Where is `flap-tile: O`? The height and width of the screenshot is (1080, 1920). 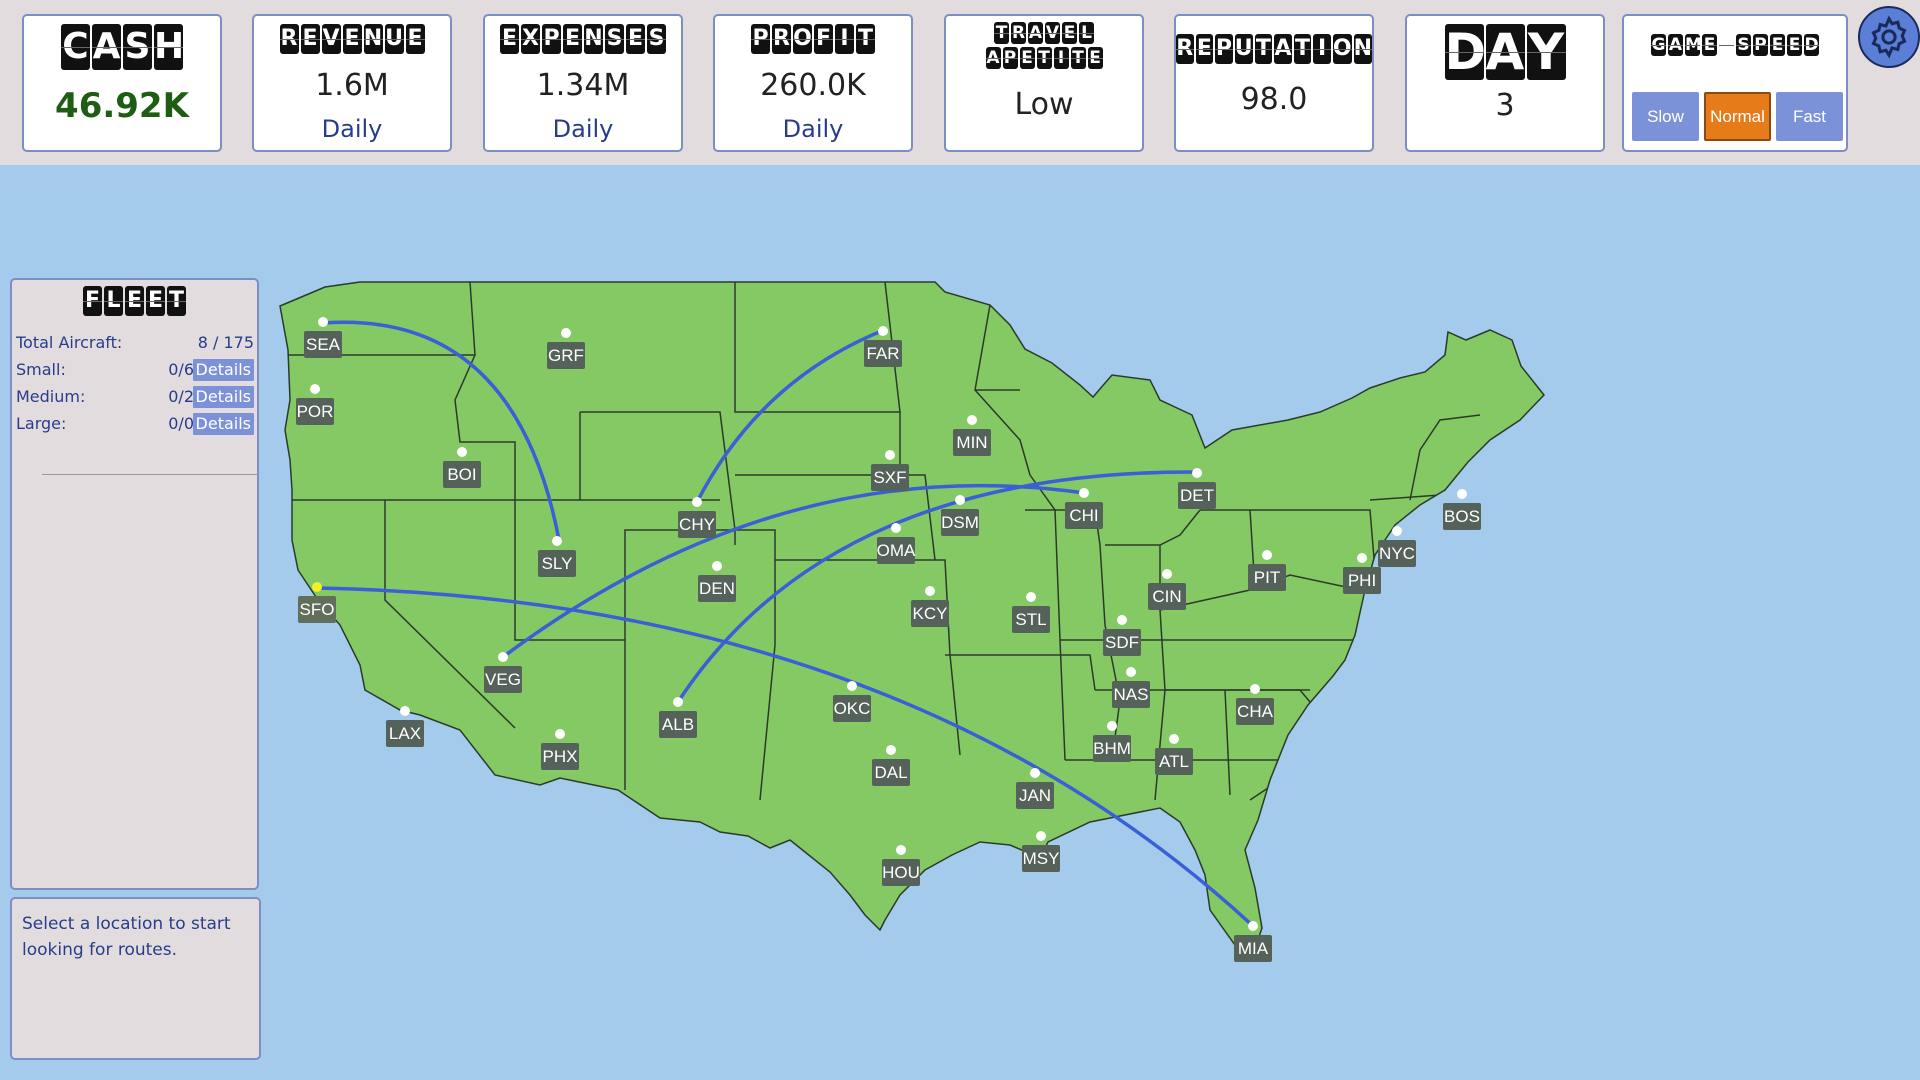
flap-tile: O is located at coordinates (1342, 49).